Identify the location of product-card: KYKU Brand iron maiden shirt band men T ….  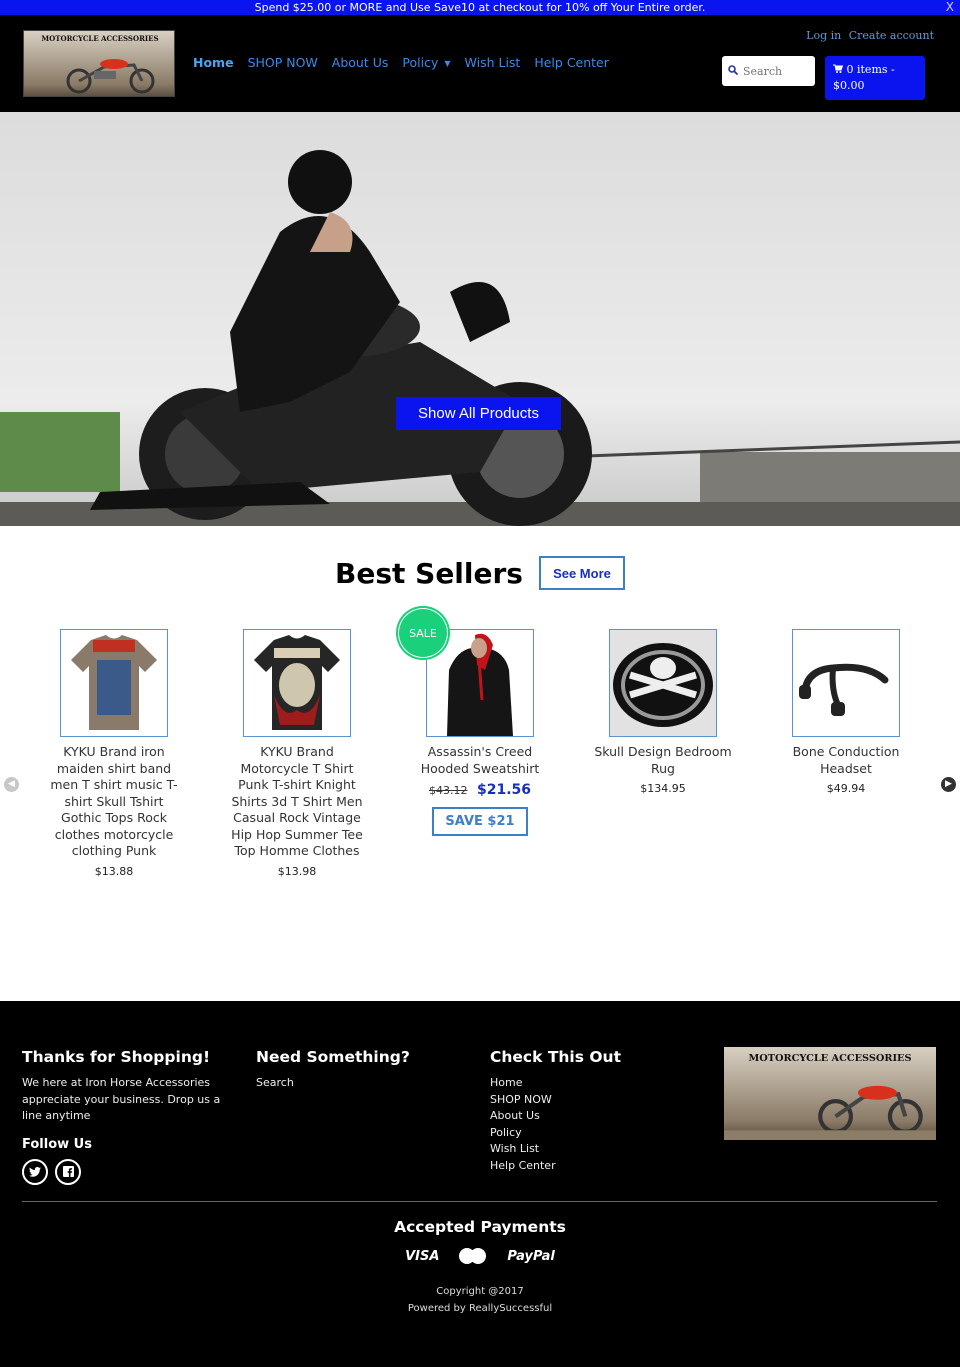
(114, 753).